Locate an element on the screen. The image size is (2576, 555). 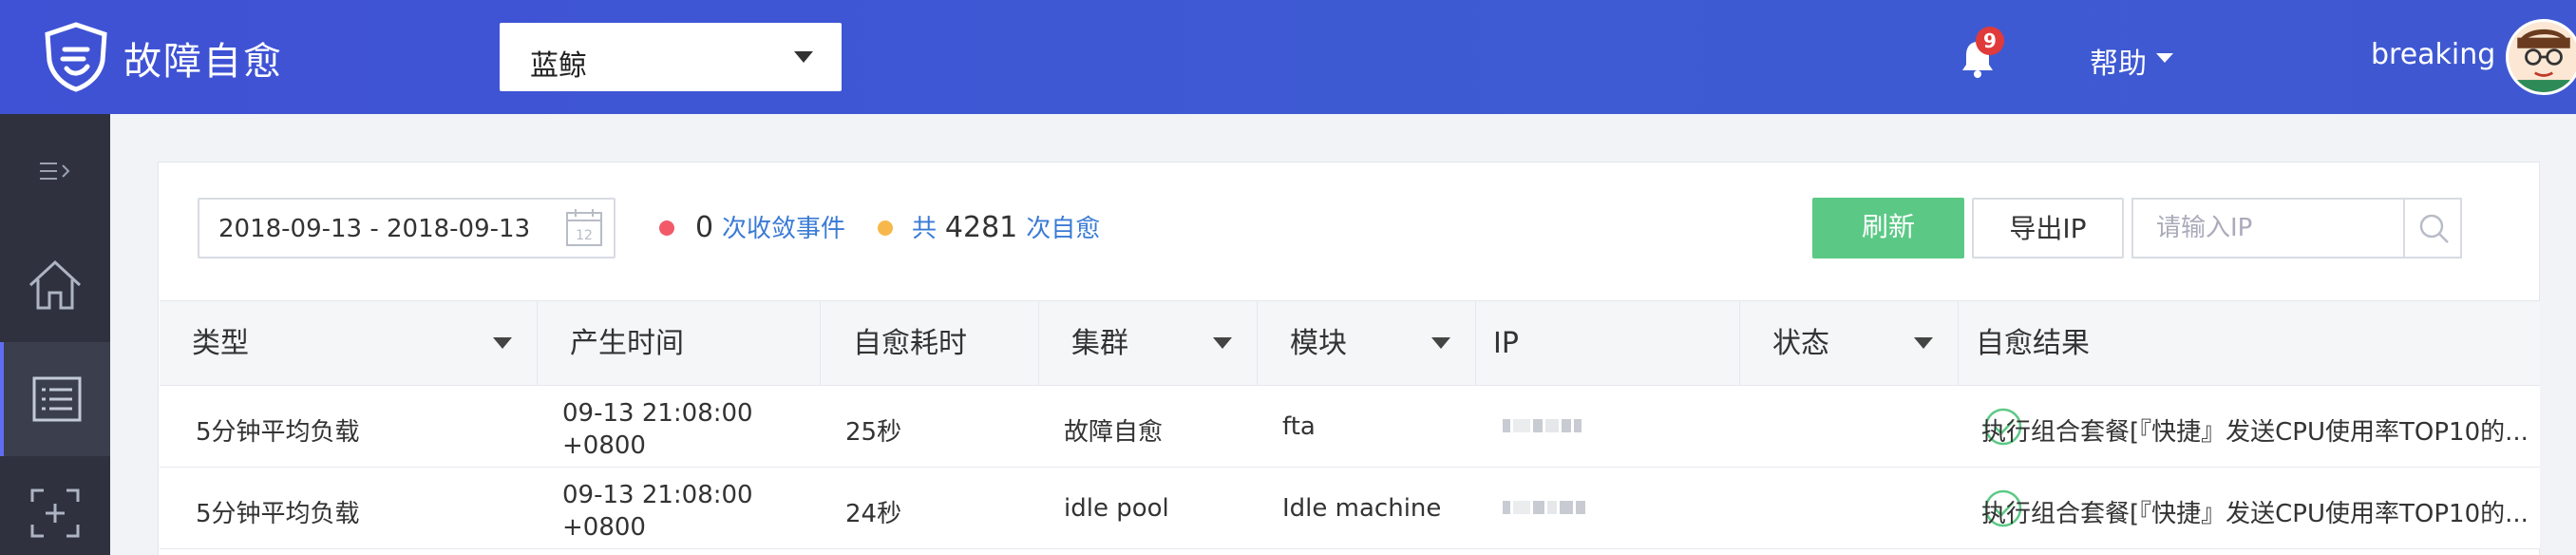
cell-cluster: 故障自愈 is located at coordinates (1114, 432).